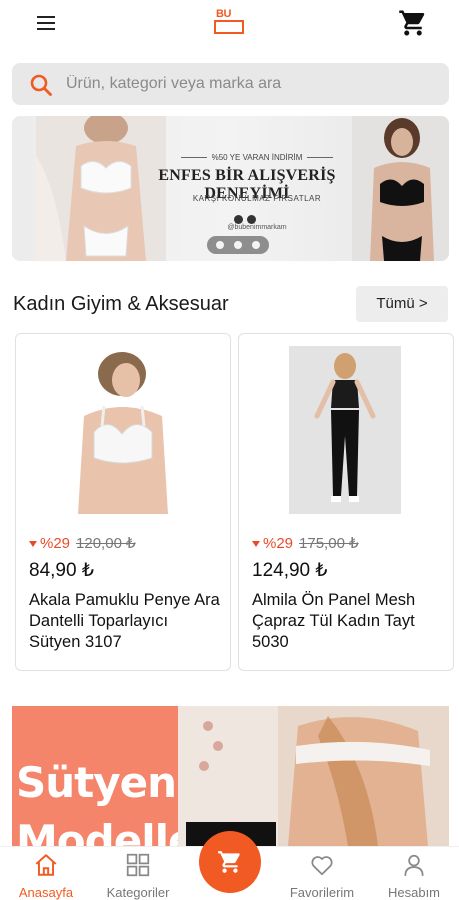 The height and width of the screenshot is (900, 459). I want to click on instagram-icon, so click(251, 219).